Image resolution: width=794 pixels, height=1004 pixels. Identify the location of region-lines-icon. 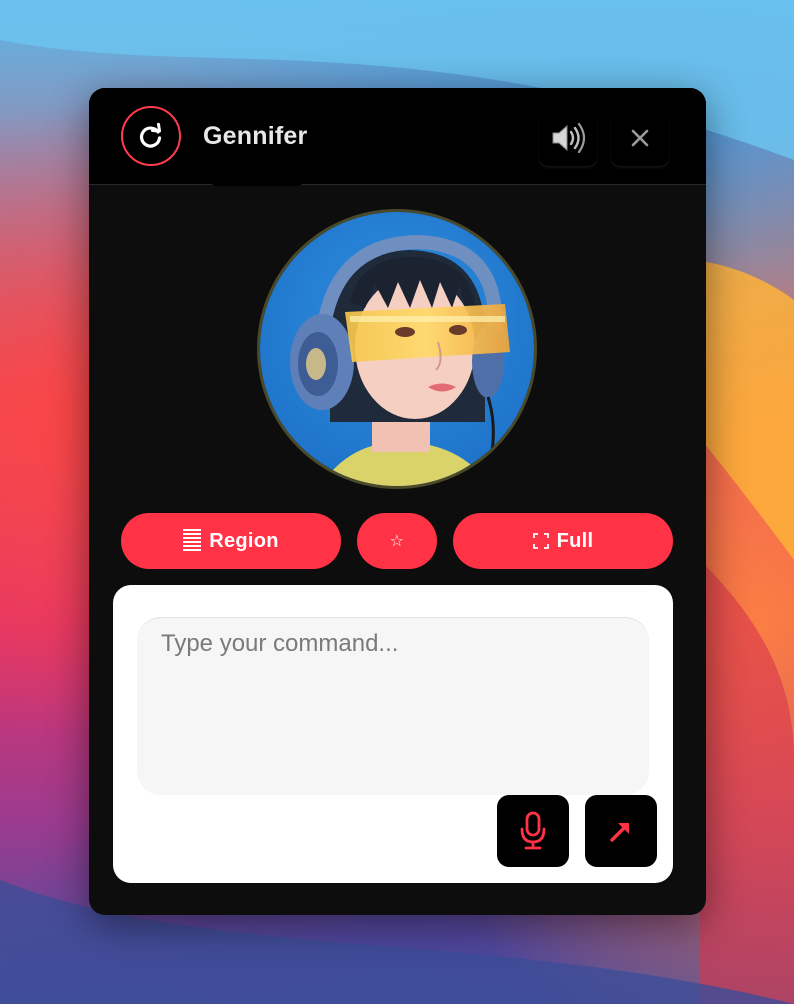
(192, 540).